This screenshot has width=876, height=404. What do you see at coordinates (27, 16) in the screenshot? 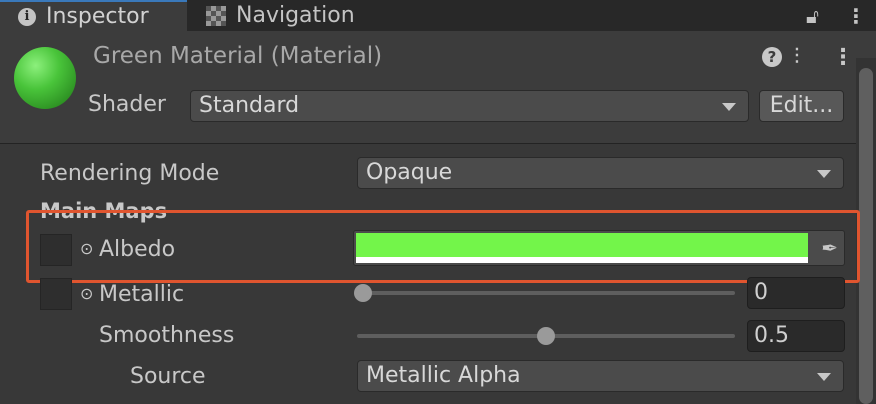
I see `info-icon: i` at bounding box center [27, 16].